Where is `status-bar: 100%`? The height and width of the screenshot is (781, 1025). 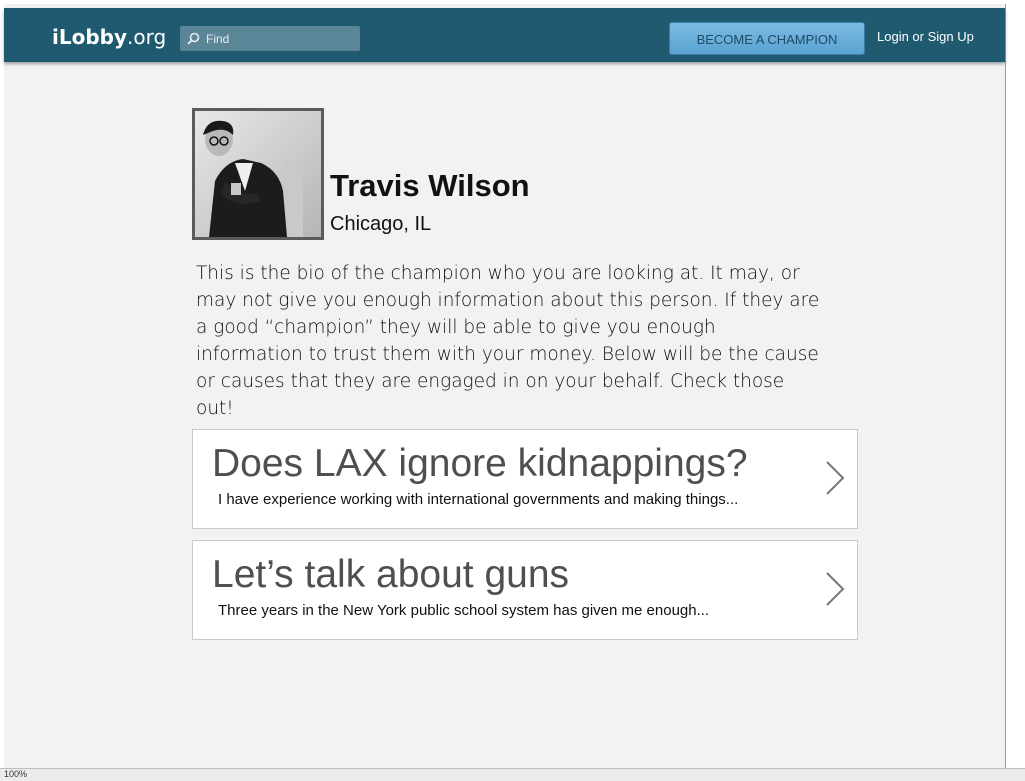
status-bar: 100% is located at coordinates (512, 774).